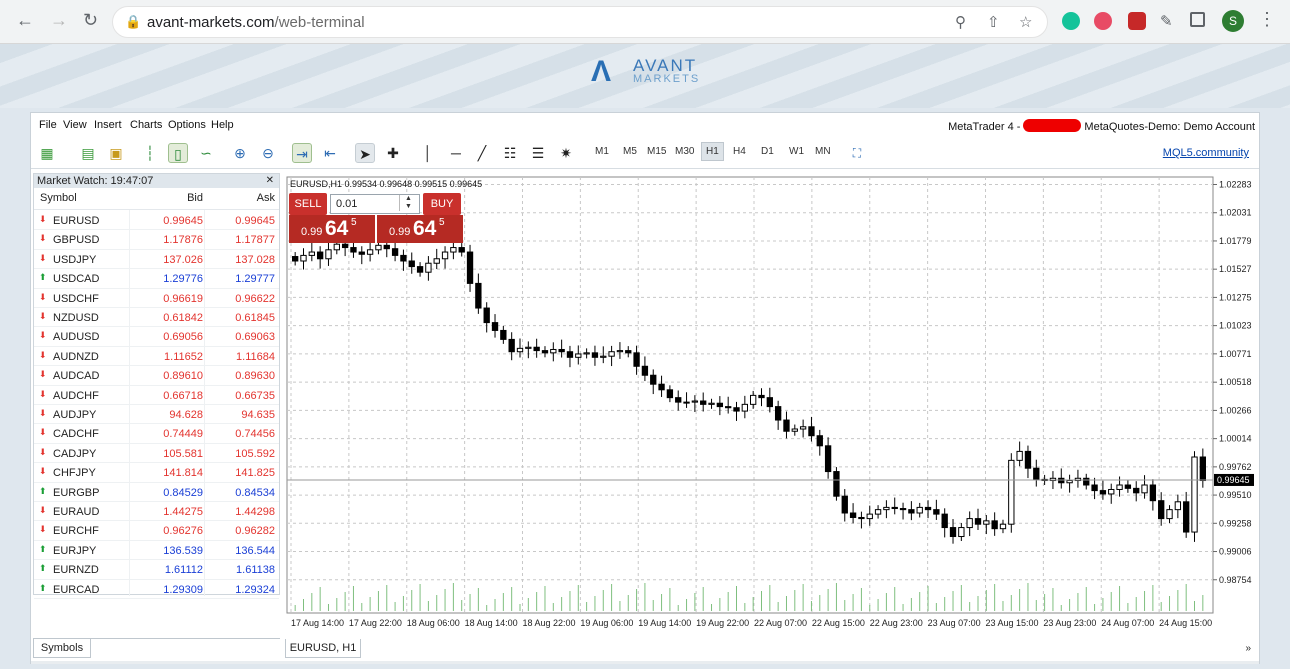 Image resolution: width=1290 pixels, height=669 pixels. I want to click on x-tick-label: 17 Aug 14:00, so click(317, 623).